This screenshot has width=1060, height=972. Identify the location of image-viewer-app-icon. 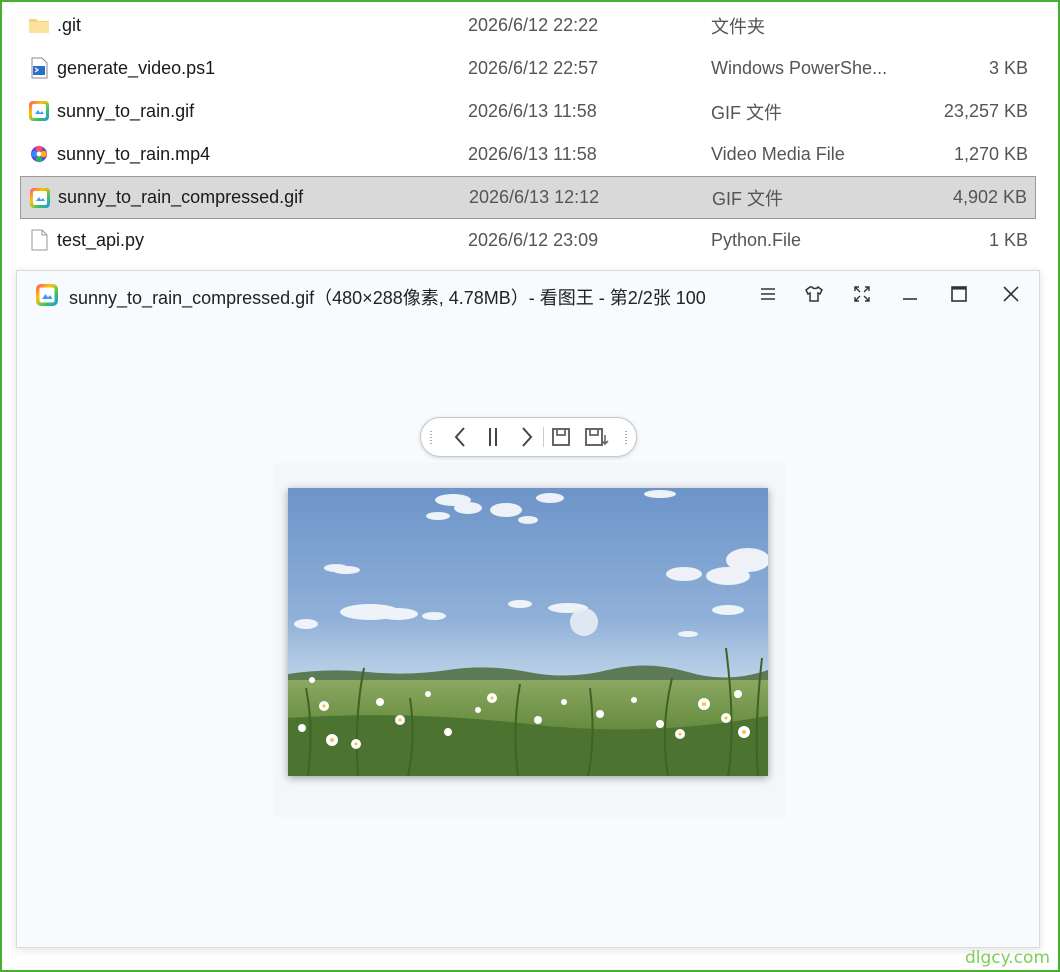
(47, 295).